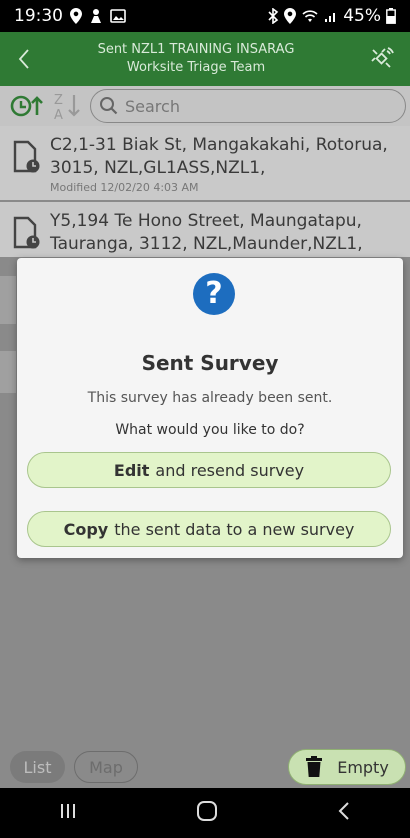 This screenshot has height=838, width=410. I want to click on empty-label: Empty, so click(363, 767).